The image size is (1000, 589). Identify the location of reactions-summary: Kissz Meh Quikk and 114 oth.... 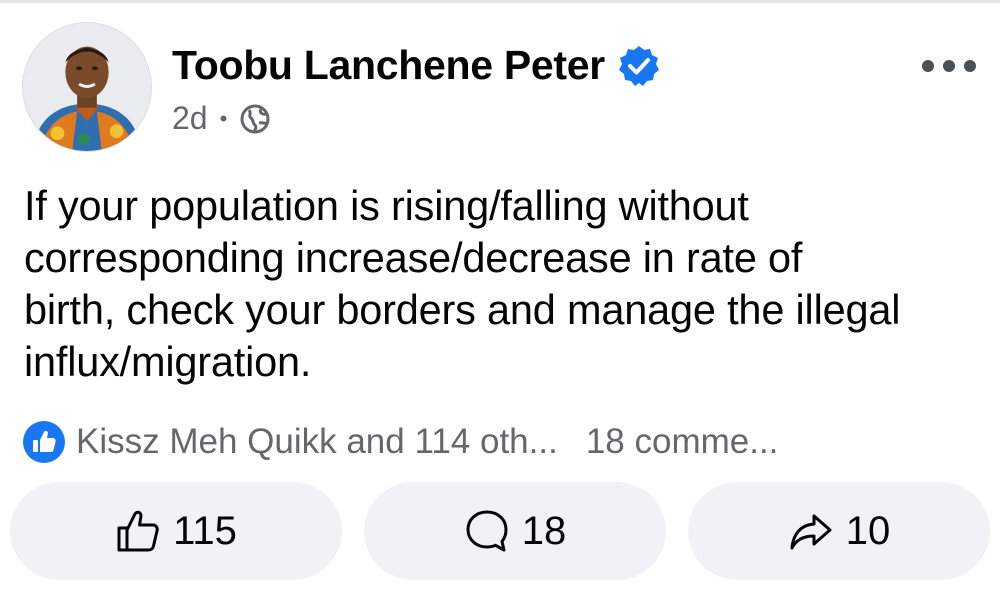
(317, 442).